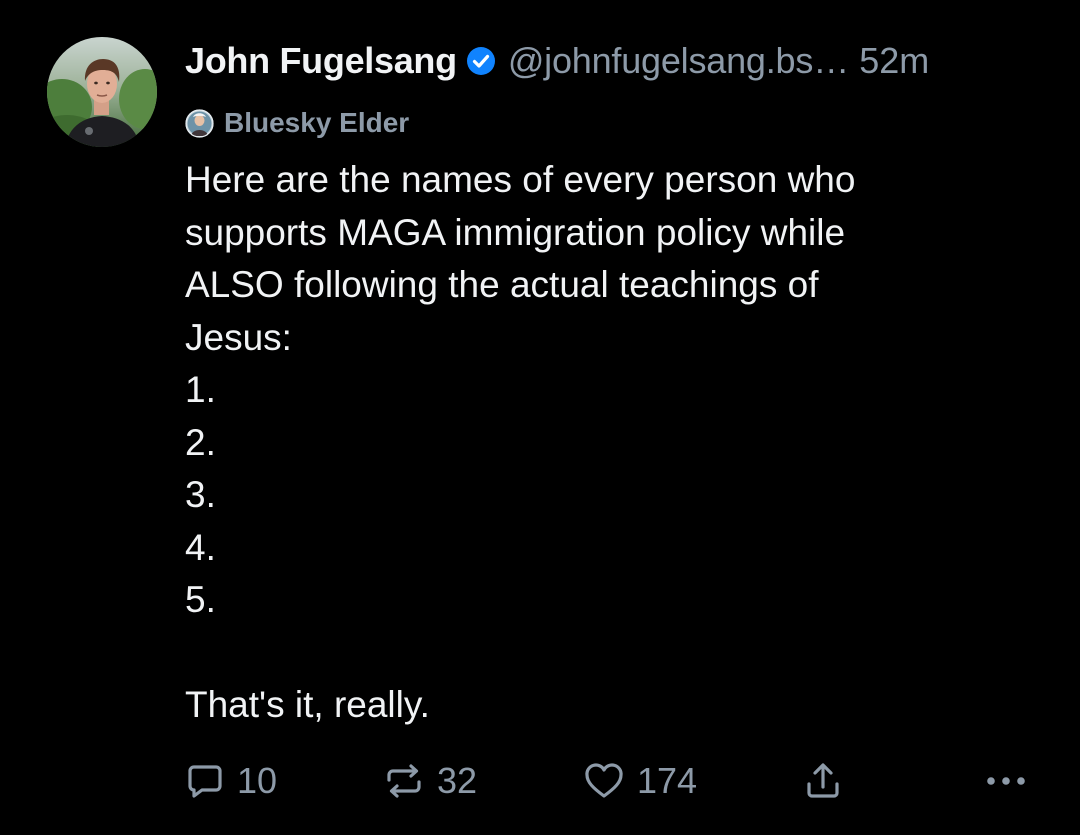  Describe the element at coordinates (661, 61) in the screenshot. I see `author-handle: @johnfugelsang.bs` at that location.